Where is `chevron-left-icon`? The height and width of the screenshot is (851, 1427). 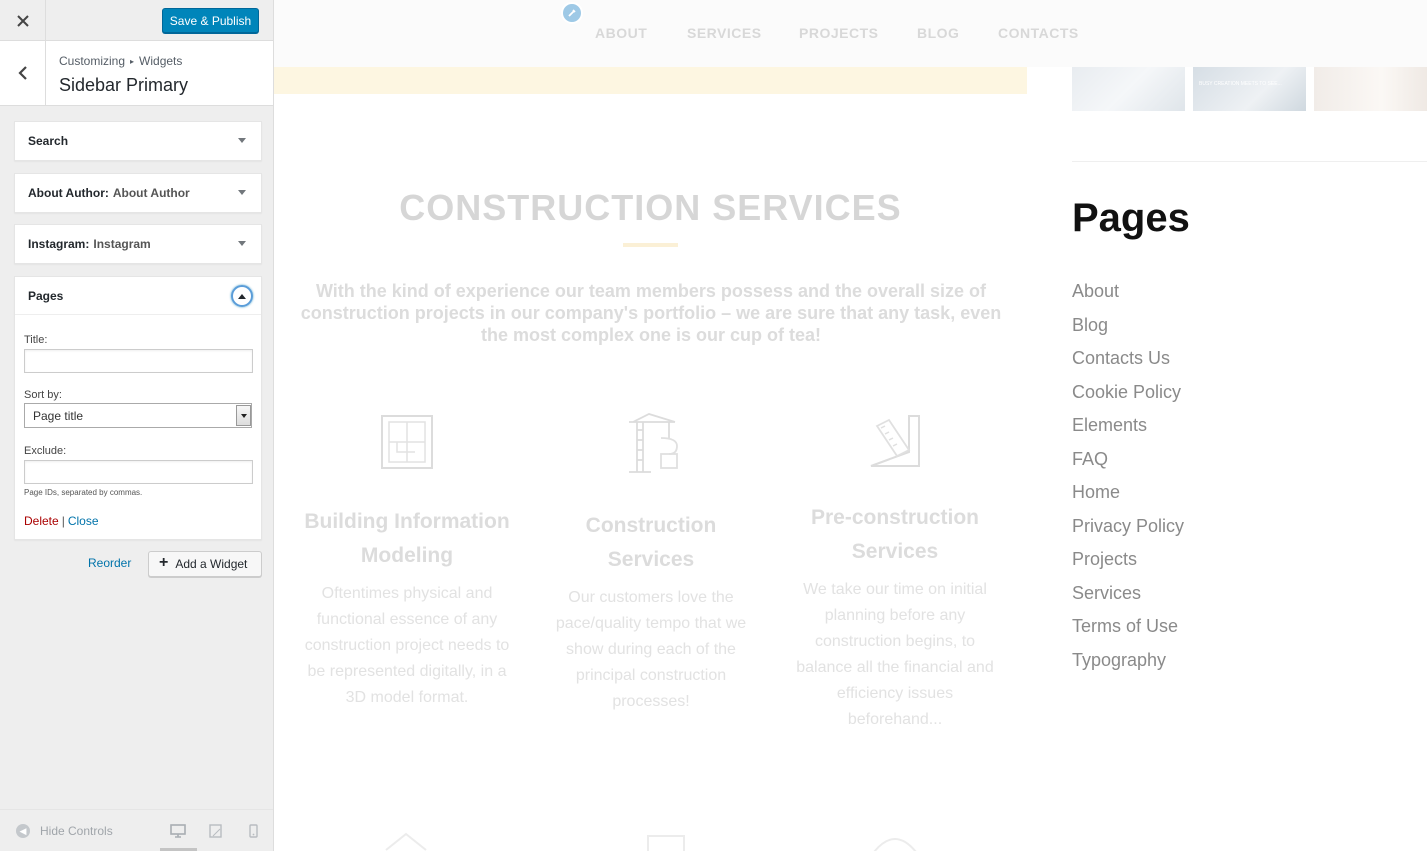
chevron-left-icon is located at coordinates (22, 73).